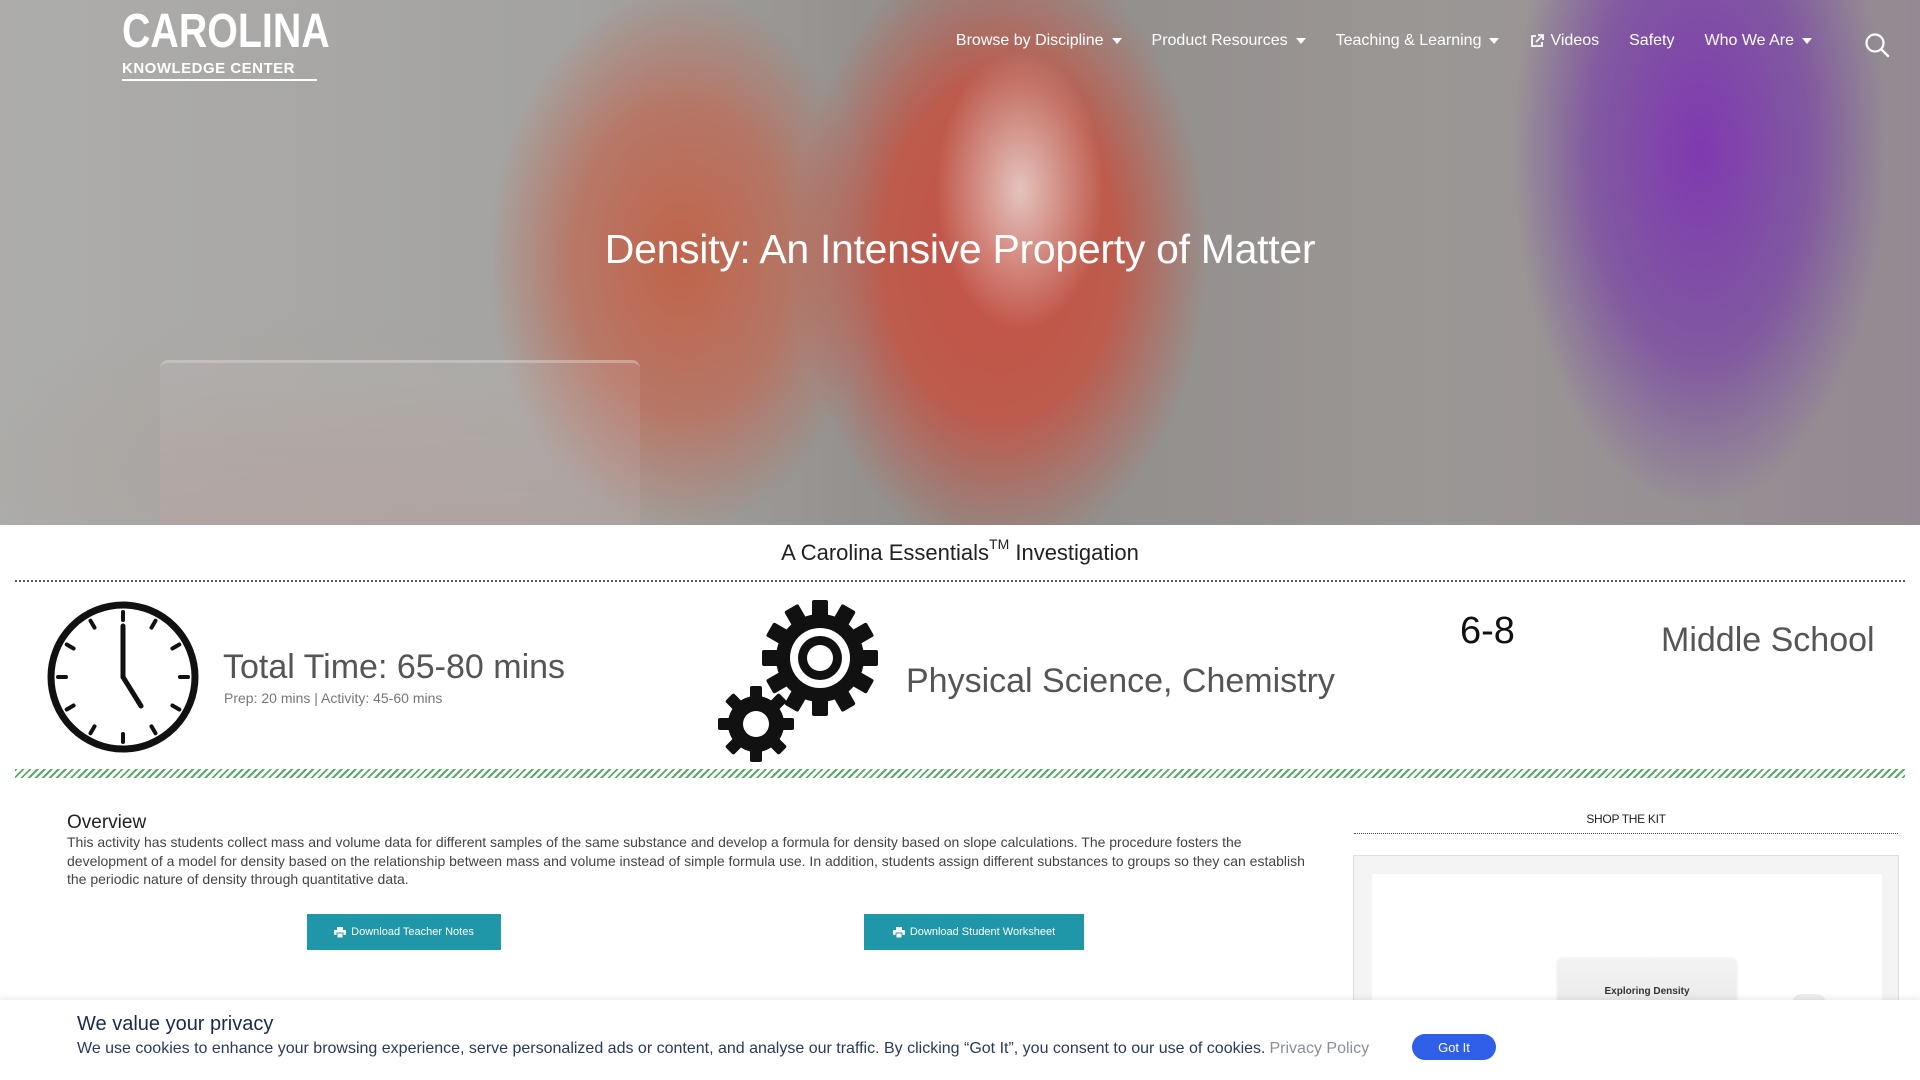  Describe the element at coordinates (1219, 40) in the screenshot. I see `nav-label: Product Resources` at that location.